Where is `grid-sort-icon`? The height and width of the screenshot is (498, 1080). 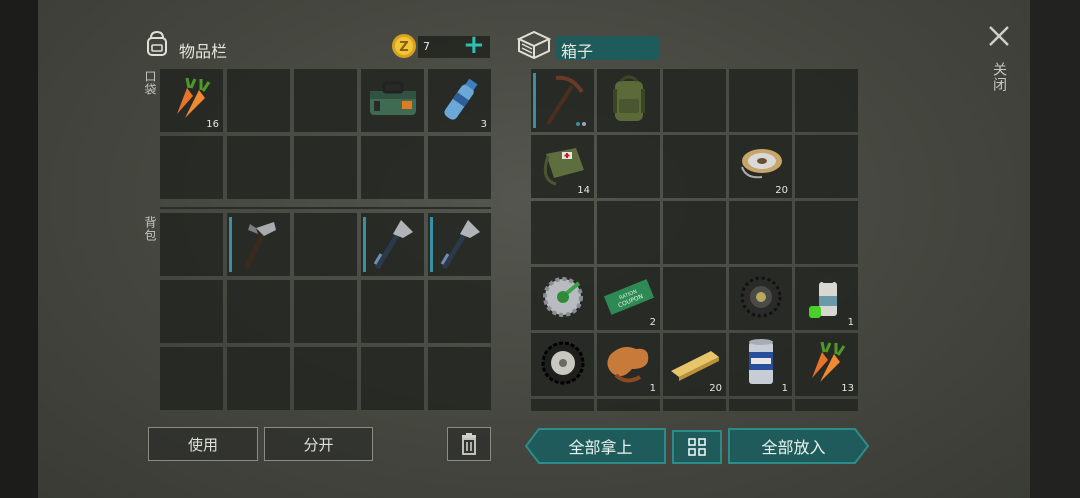
grid-sort-icon is located at coordinates (697, 447).